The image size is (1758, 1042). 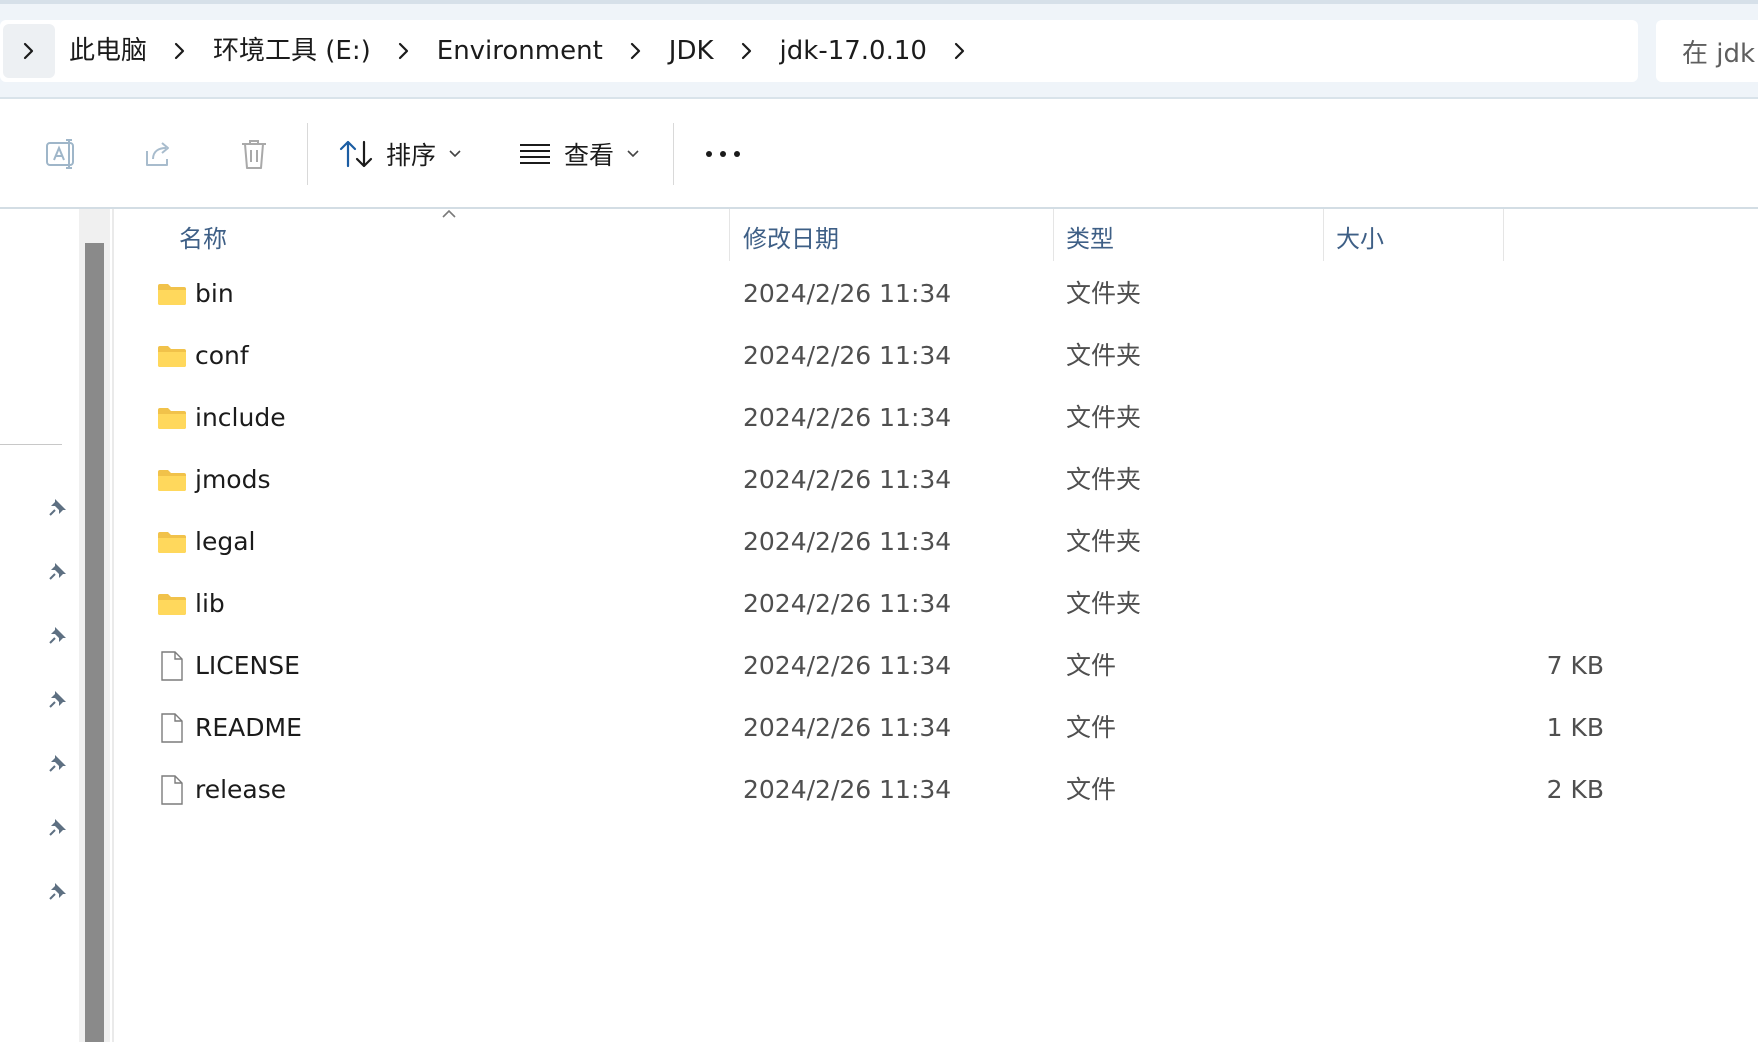 I want to click on search-input: 在 jdk, so click(x=1707, y=51).